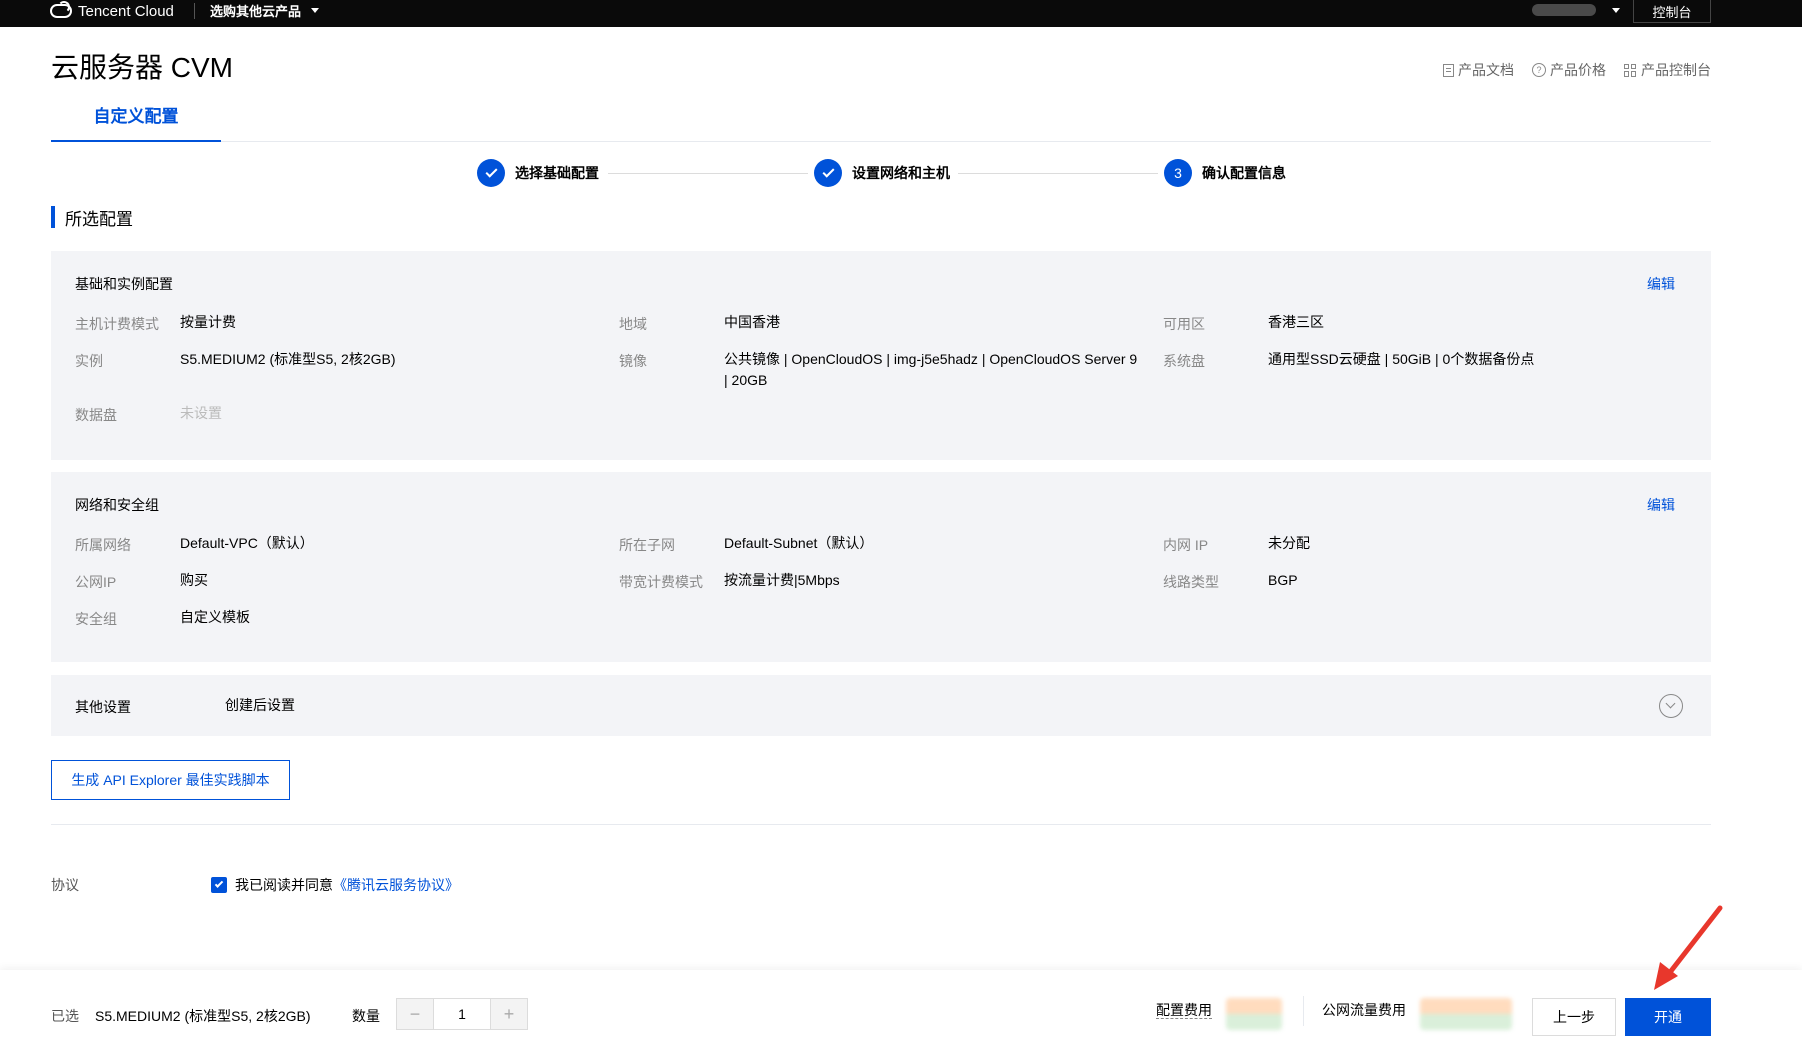  What do you see at coordinates (1184, 361) in the screenshot?
I see `sysdisk-label: 系统盘` at bounding box center [1184, 361].